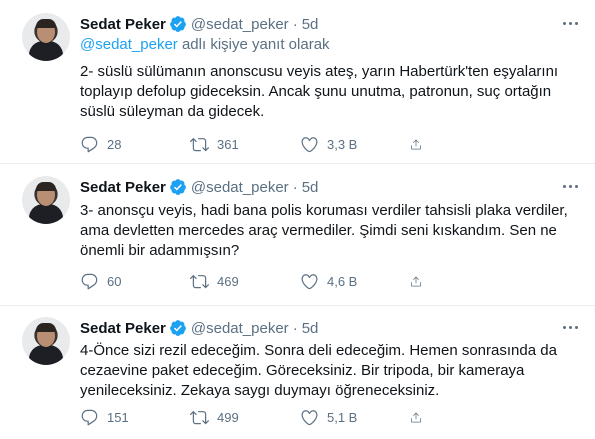  What do you see at coordinates (135, 417) in the screenshot?
I see `reply-button: 151` at bounding box center [135, 417].